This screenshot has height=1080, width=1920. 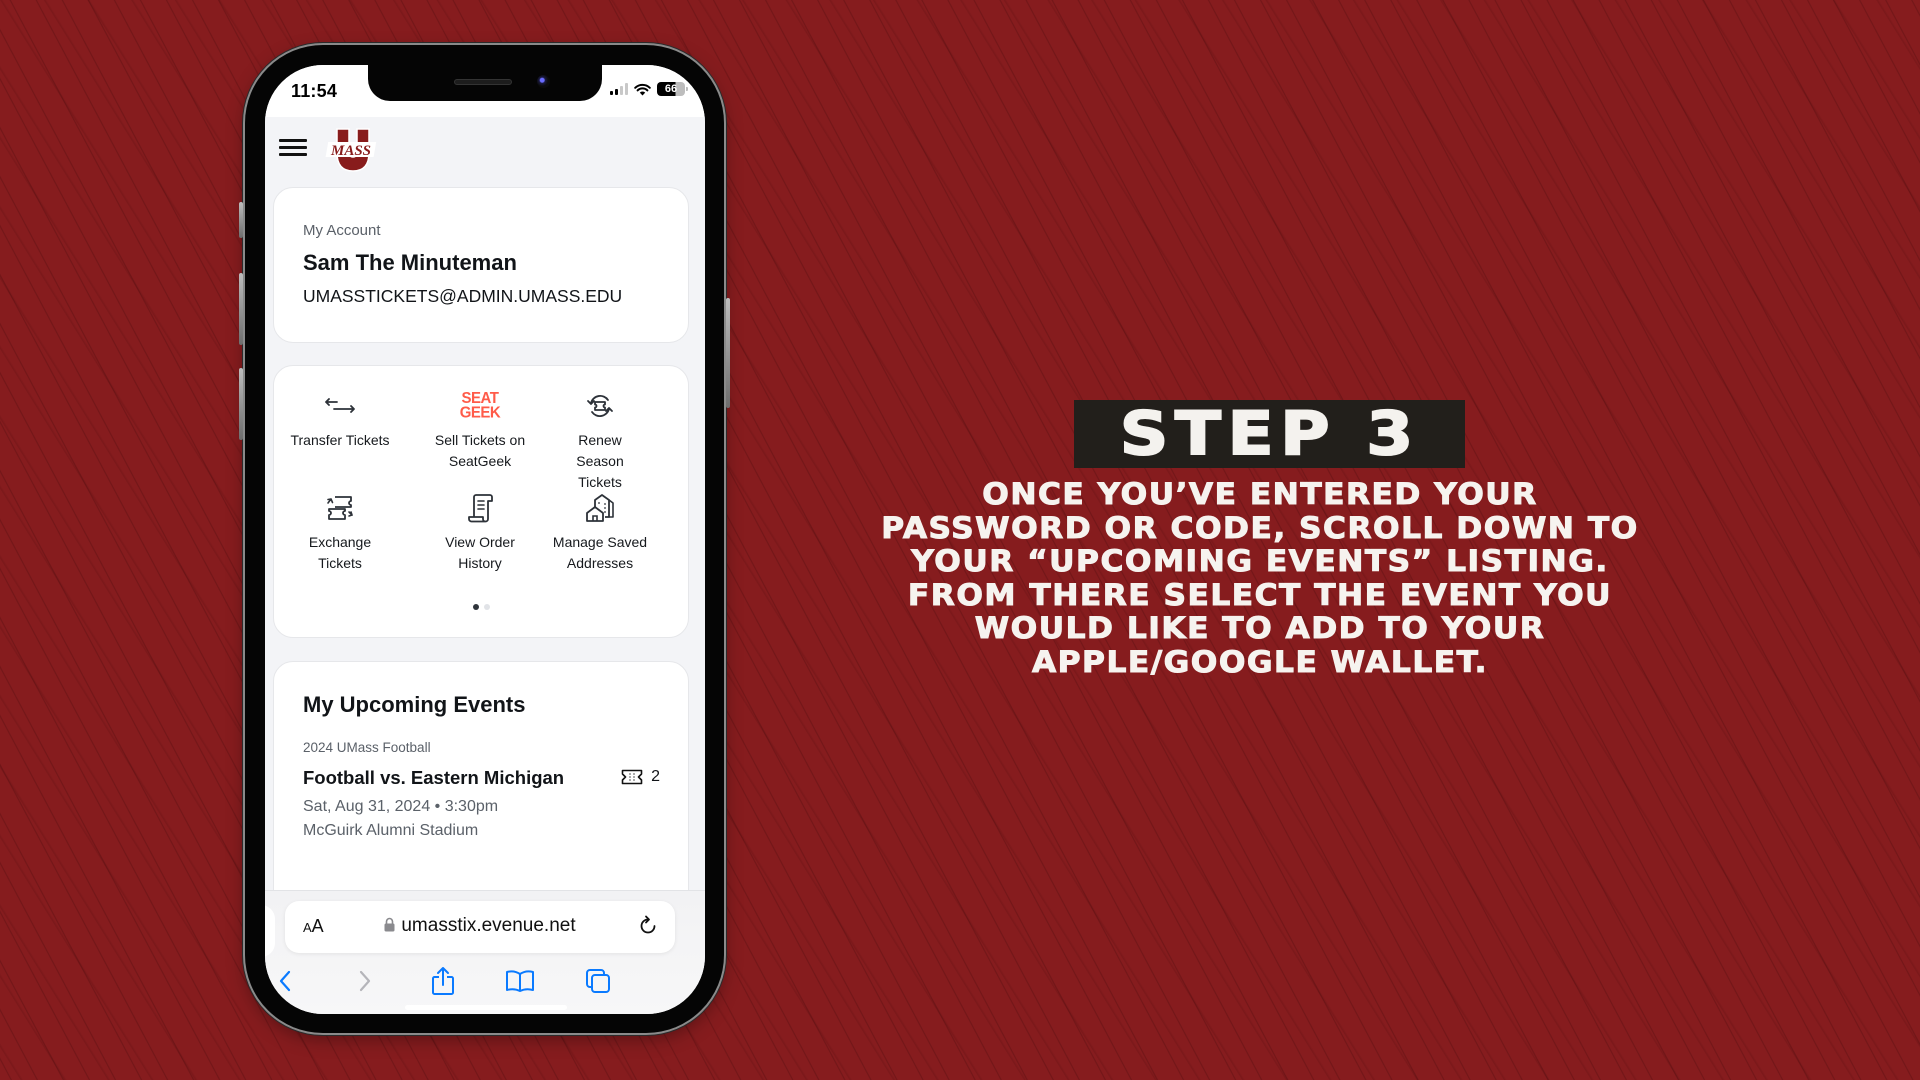 I want to click on transfer-tickets-label: Transfer Tickets, so click(x=340, y=440).